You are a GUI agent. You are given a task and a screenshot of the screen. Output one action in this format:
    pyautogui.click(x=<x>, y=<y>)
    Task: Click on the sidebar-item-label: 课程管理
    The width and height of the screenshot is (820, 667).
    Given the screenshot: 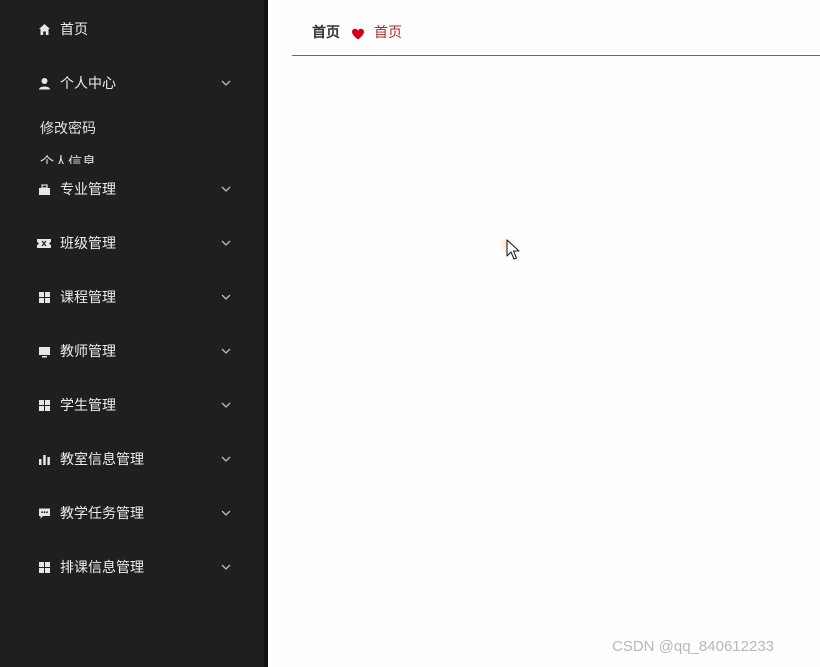 What is the action you would take?
    pyautogui.click(x=88, y=298)
    